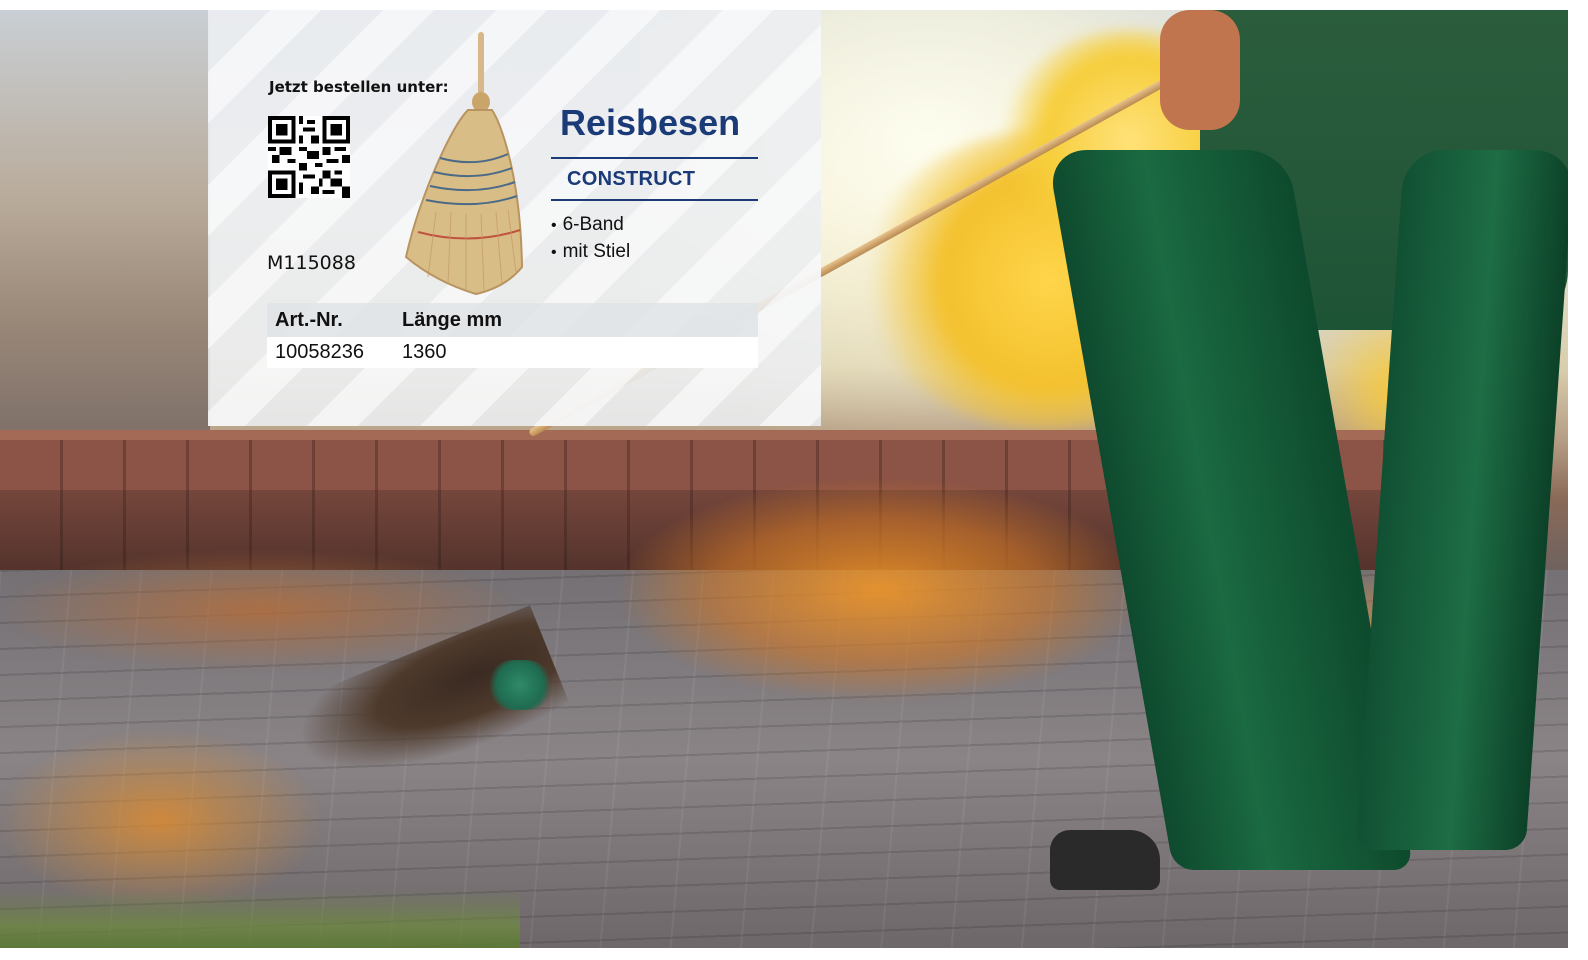  I want to click on worker-arm, so click(1200, 70).